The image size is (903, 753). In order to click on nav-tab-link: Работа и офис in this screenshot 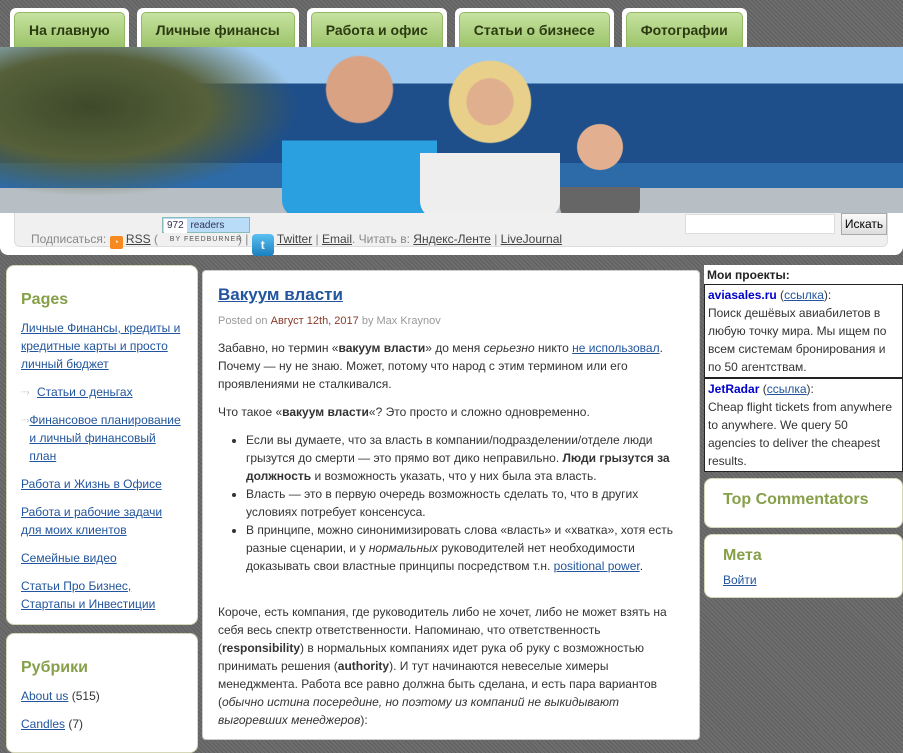, I will do `click(376, 30)`.